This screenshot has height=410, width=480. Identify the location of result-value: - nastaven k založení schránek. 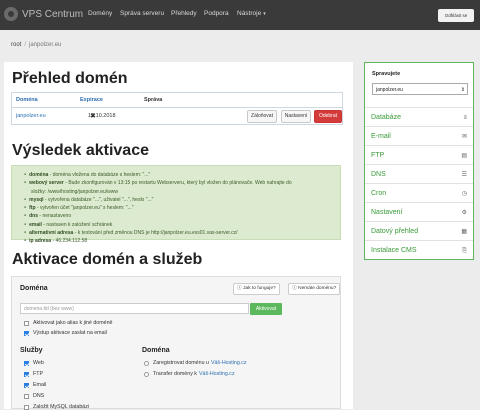
(77, 224).